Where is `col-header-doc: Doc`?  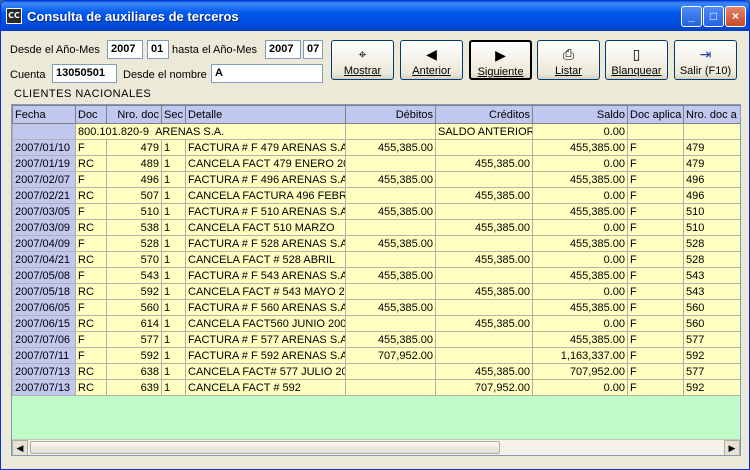
col-header-doc: Doc is located at coordinates (91, 114).